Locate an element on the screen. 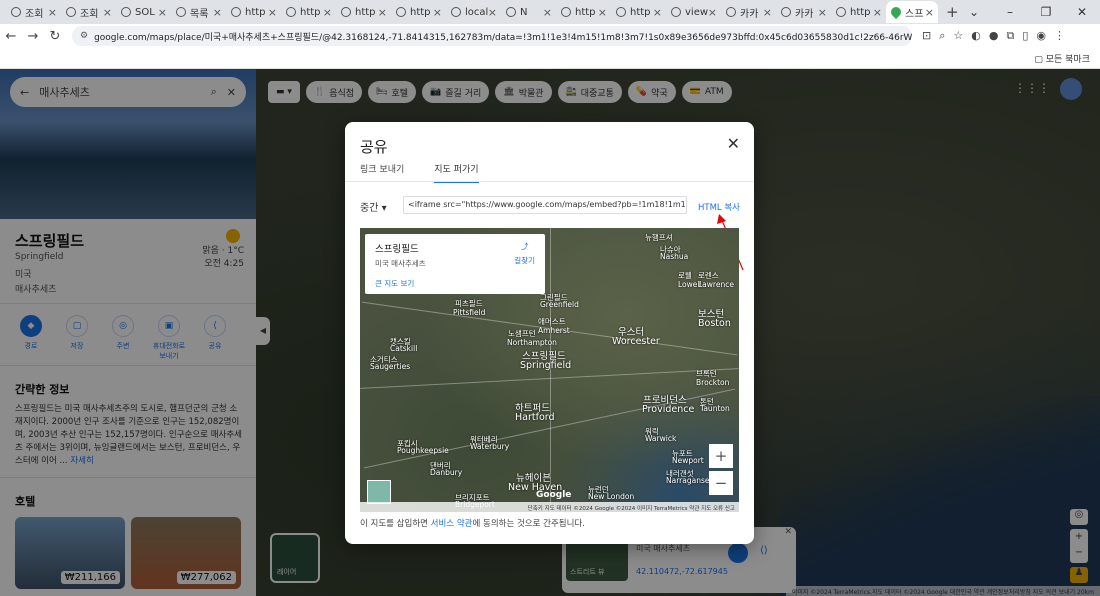 Image resolution: width=1100 pixels, height=596 pixels. terms-prefix: 이 지도를 삽입하면 is located at coordinates (395, 524).